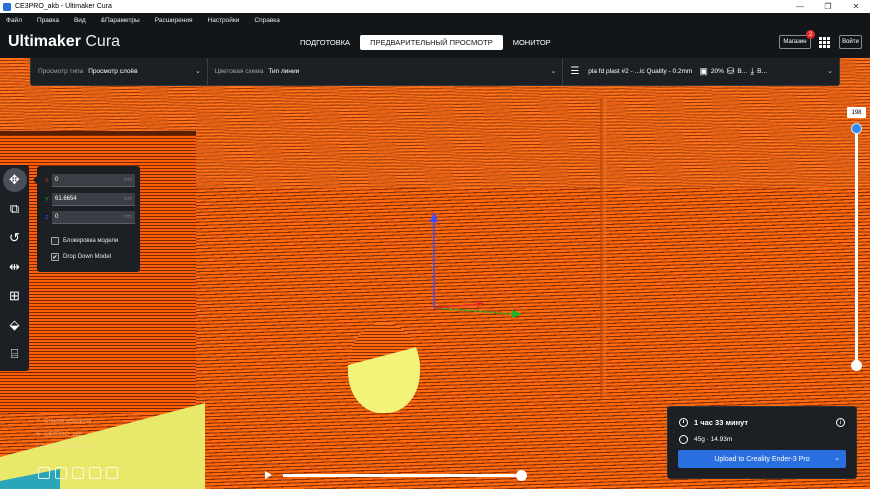 This screenshot has width=870, height=489. I want to click on minimize-button: —, so click(800, 6).